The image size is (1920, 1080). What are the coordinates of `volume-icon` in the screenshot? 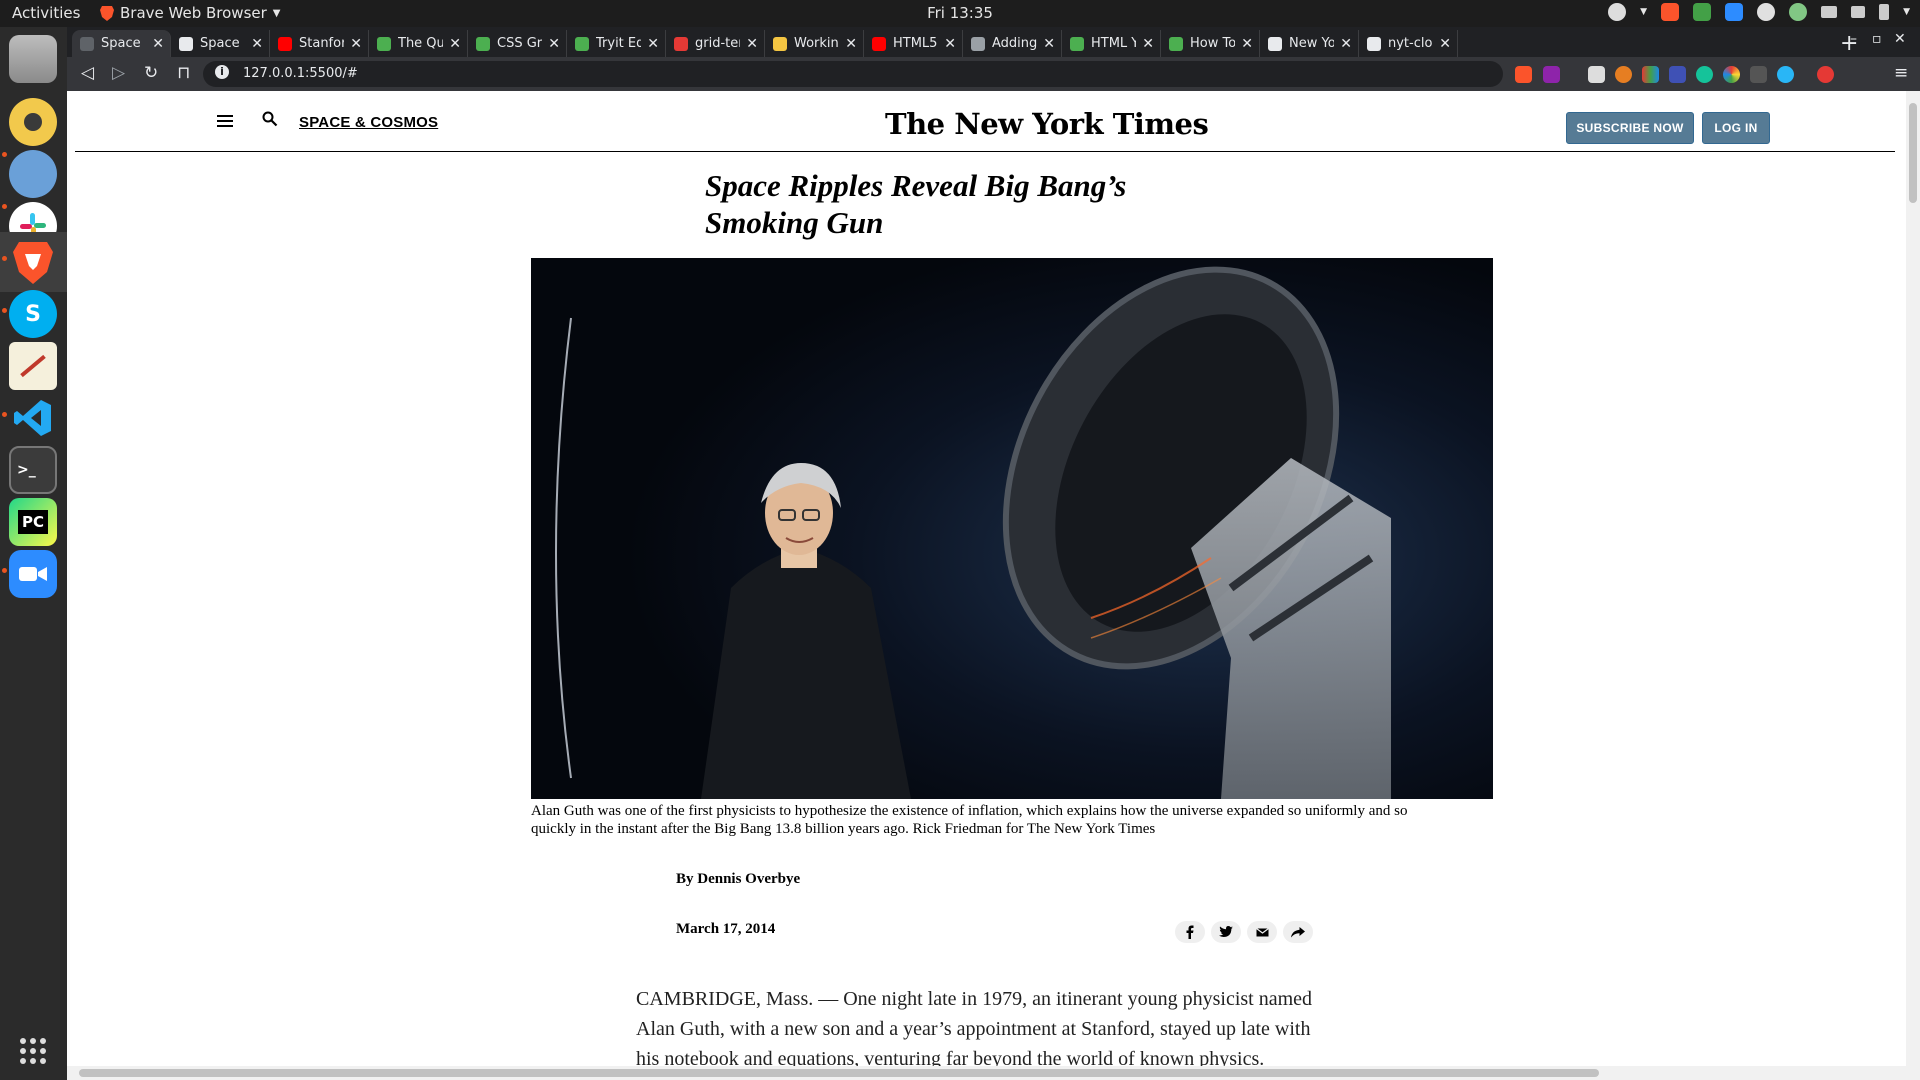 It's located at (1858, 12).